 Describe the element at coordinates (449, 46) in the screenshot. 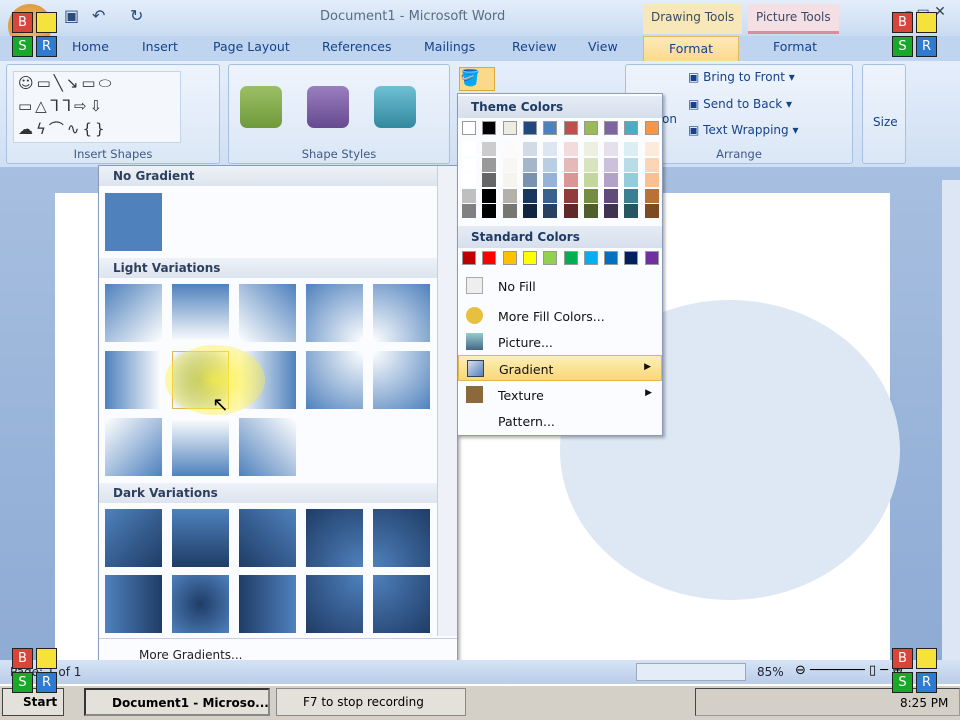

I see `tab-mailings: Mailings` at that location.